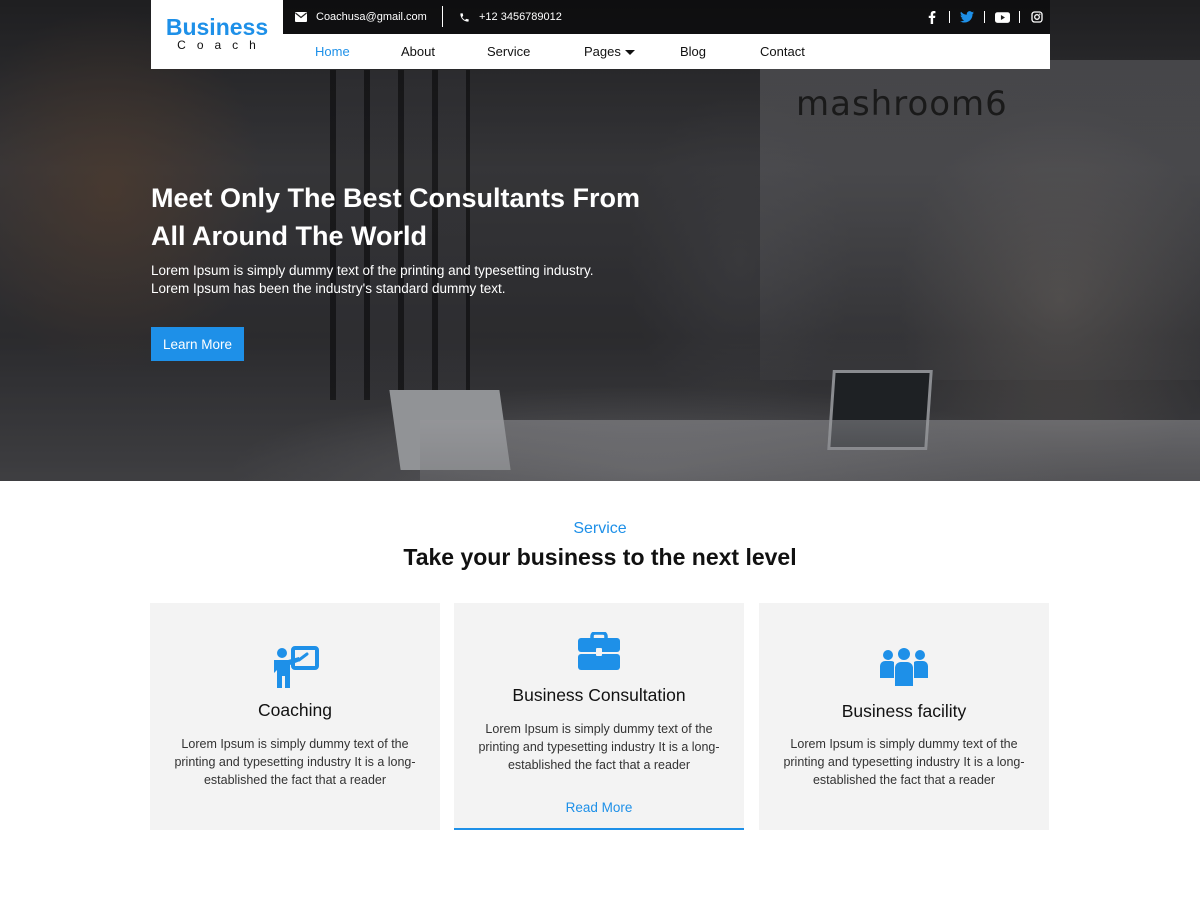 The height and width of the screenshot is (900, 1200). I want to click on team-icon, so click(904, 667).